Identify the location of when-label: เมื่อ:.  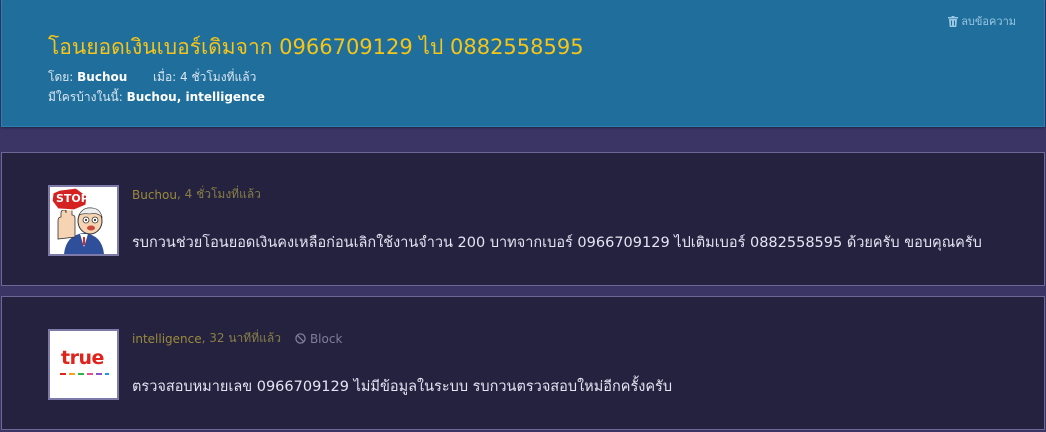
(164, 77).